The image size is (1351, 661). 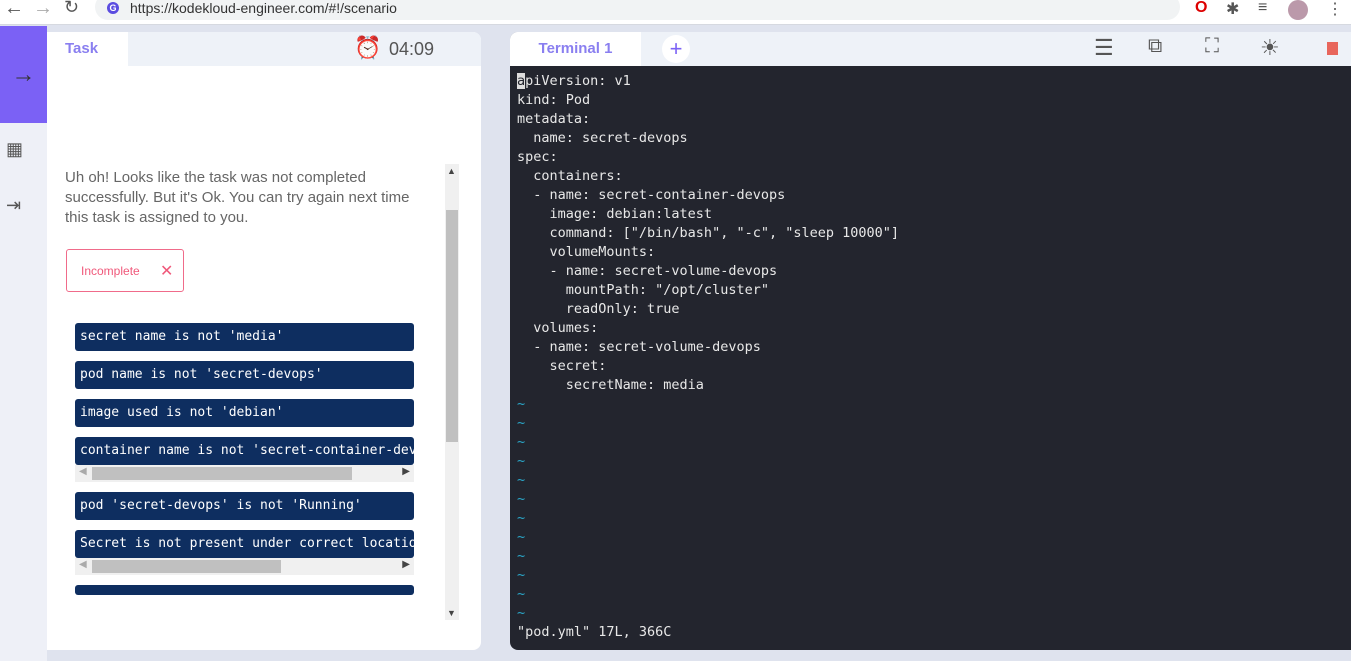 I want to click on open-external-icon: ⧉, so click(x=1155, y=46).